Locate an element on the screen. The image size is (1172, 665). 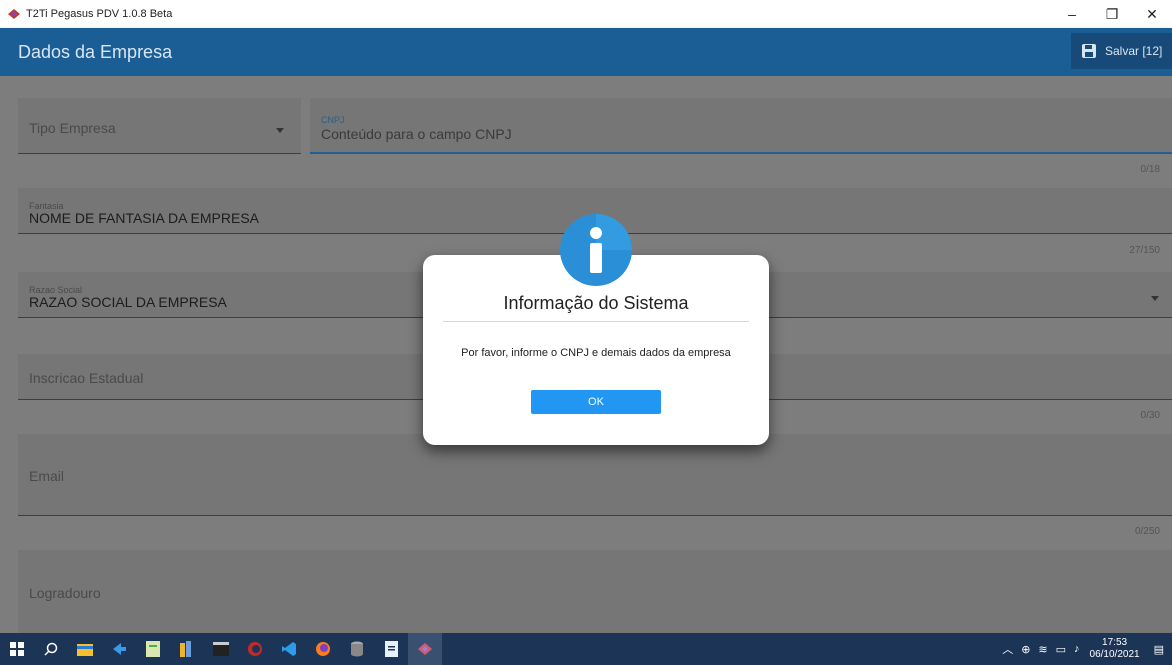
books-icon is located at coordinates (185, 649).